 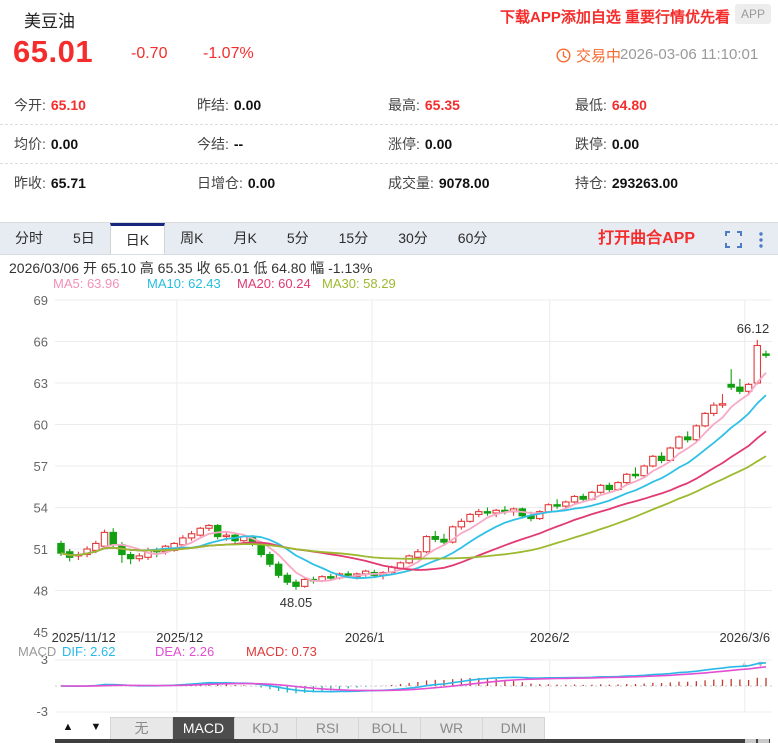 I want to click on y-axis-tick: 66, so click(x=41, y=342).